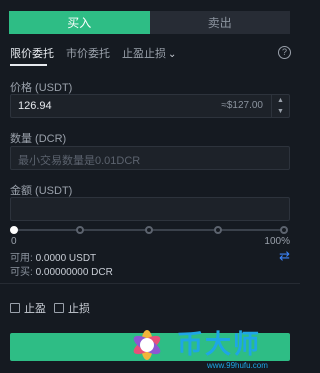 The height and width of the screenshot is (373, 320). Describe the element at coordinates (38, 139) in the screenshot. I see `amount-label: 数量 (DCR)` at that location.